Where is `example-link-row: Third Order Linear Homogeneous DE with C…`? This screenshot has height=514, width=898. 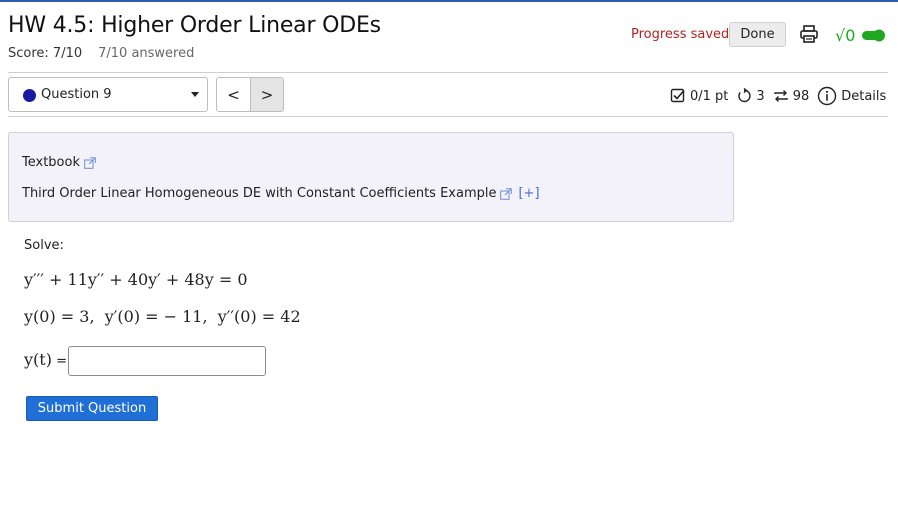 example-link-row: Third Order Linear Homogeneous DE with C… is located at coordinates (281, 193).